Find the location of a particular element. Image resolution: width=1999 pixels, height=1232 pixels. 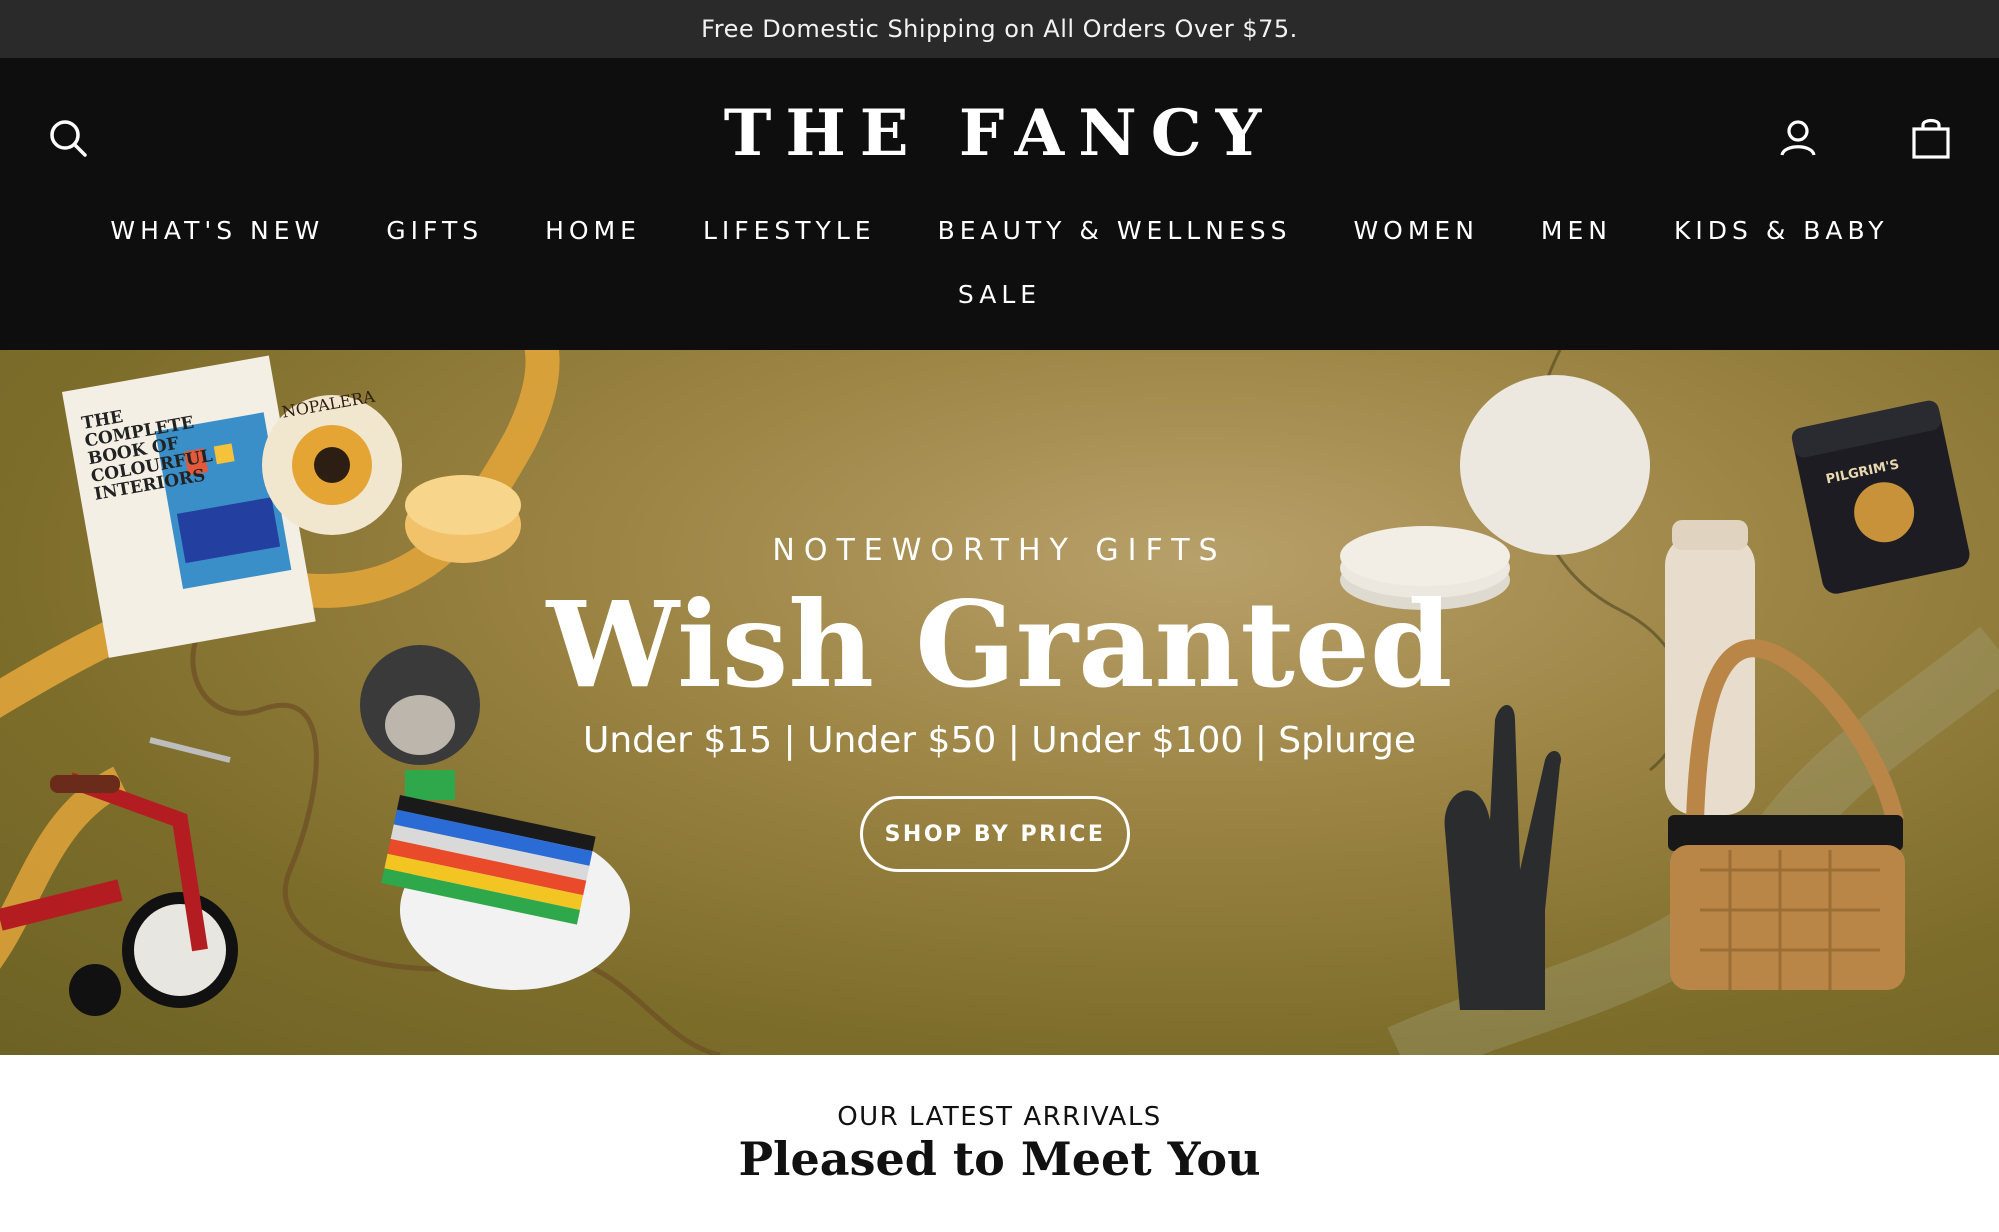

main-navigation-row-2: SALE is located at coordinates (999, 294).